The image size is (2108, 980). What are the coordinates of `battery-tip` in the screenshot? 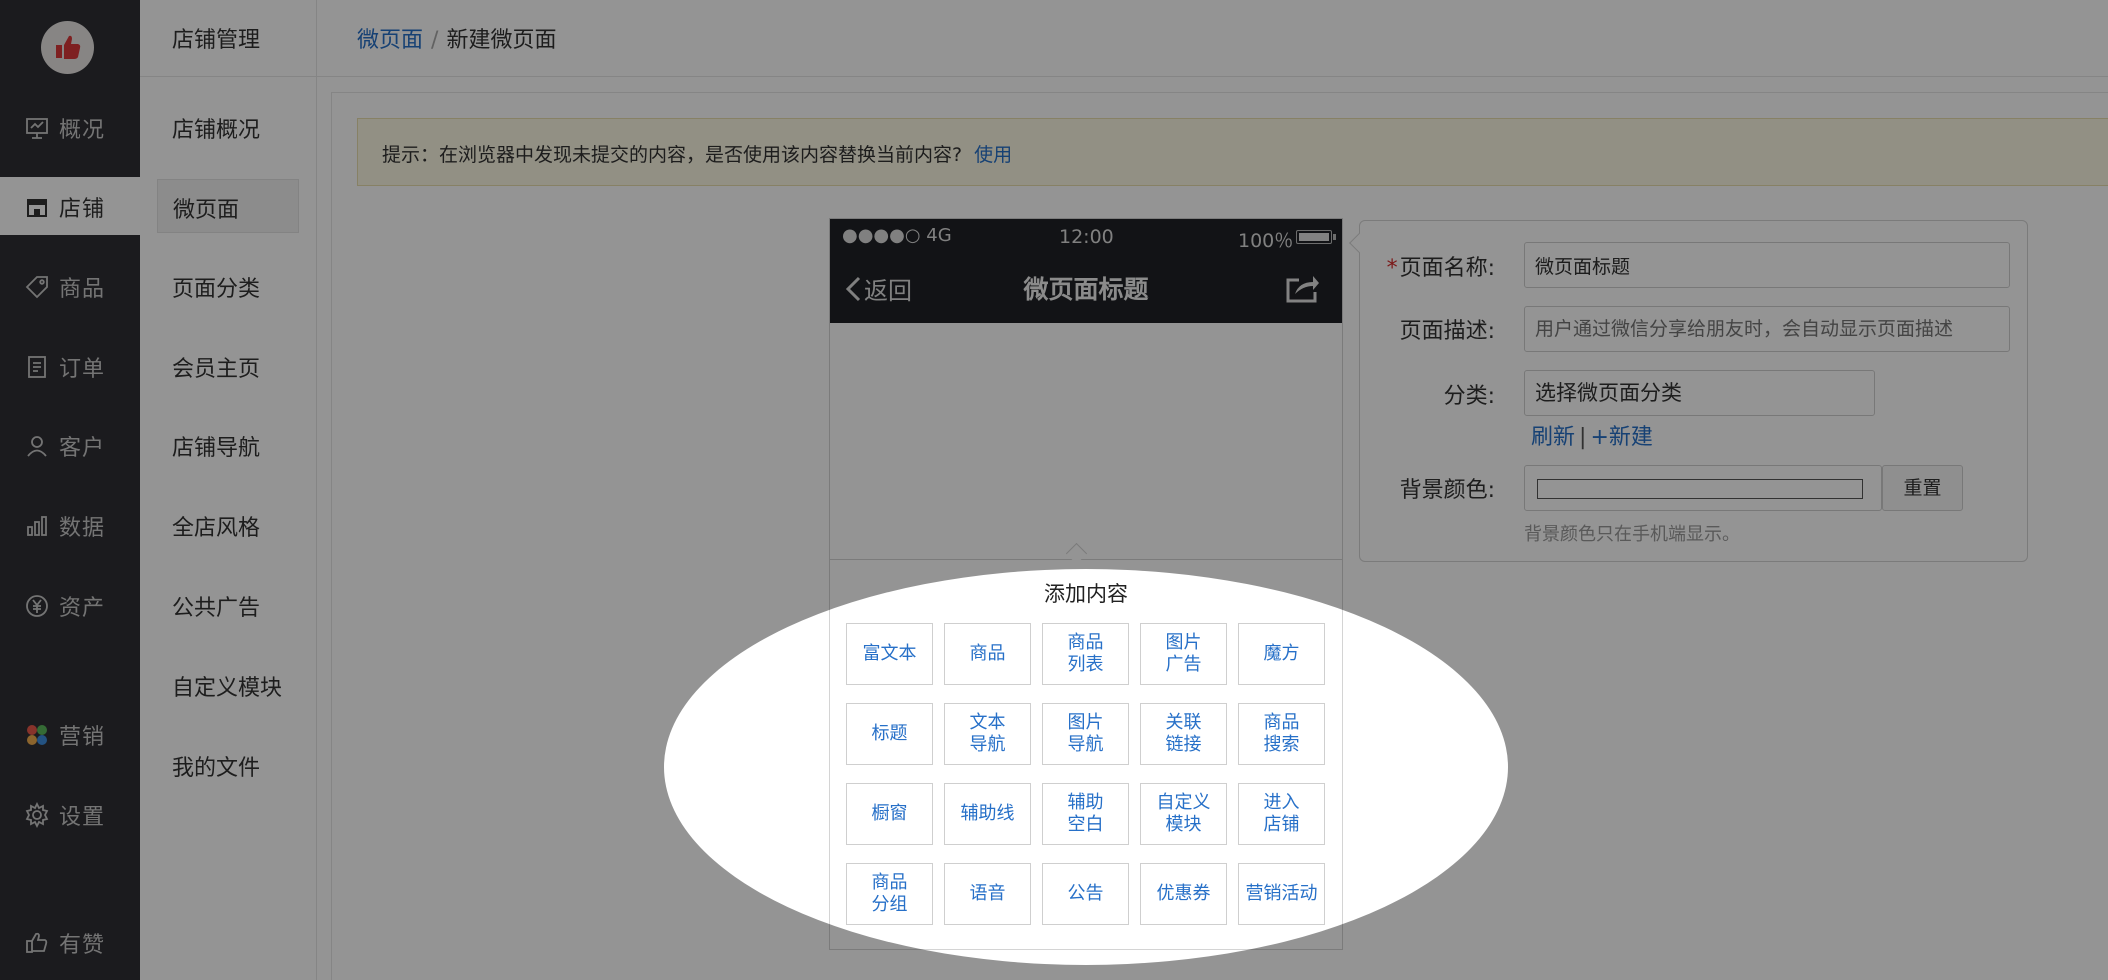 It's located at (1334, 237).